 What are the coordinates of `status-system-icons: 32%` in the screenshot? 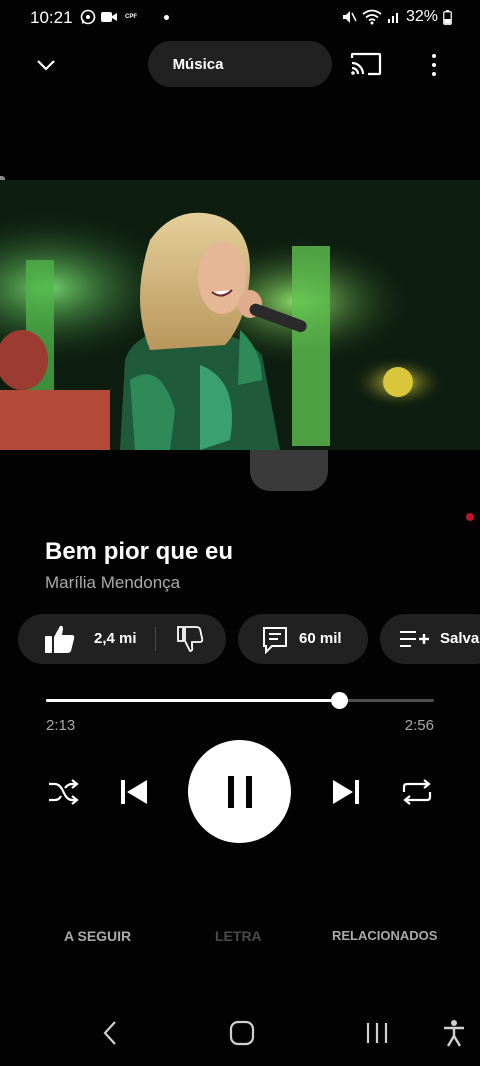 It's located at (396, 17).